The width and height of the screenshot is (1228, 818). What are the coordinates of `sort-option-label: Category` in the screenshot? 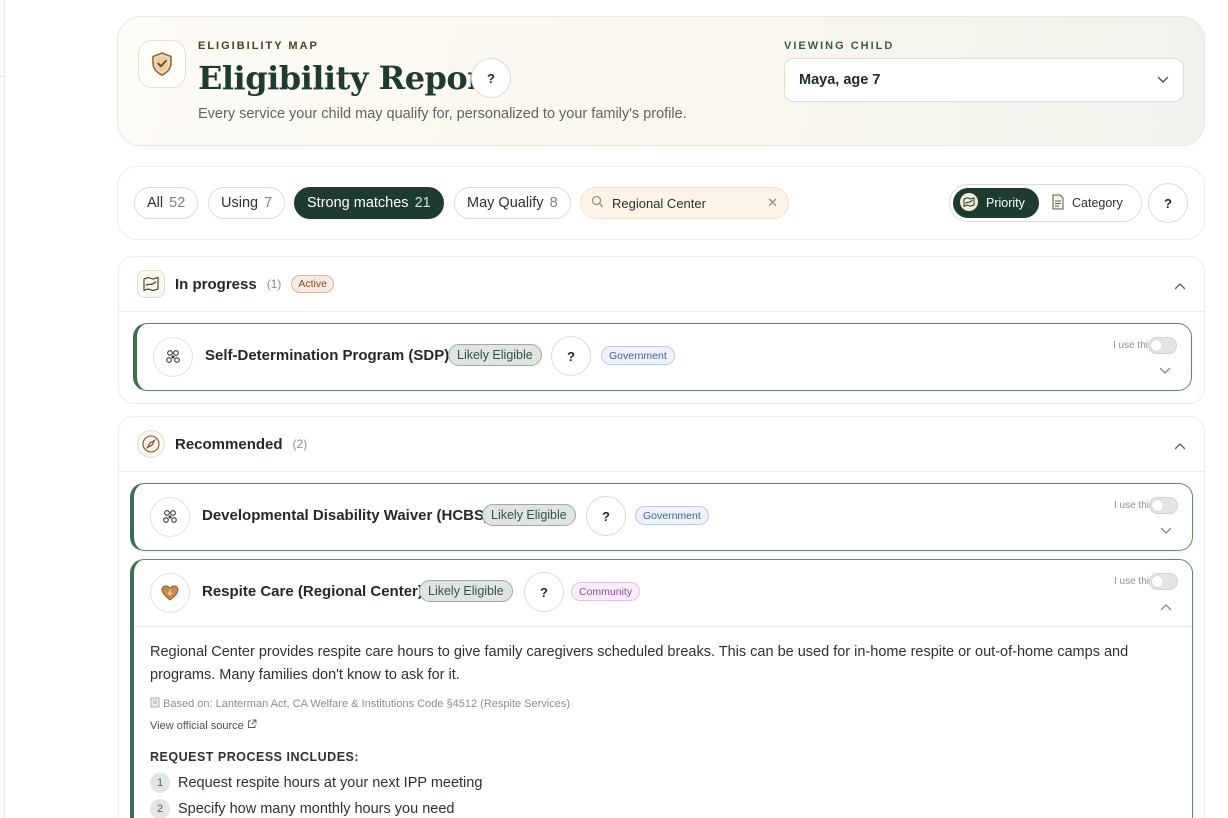 It's located at (1097, 203).